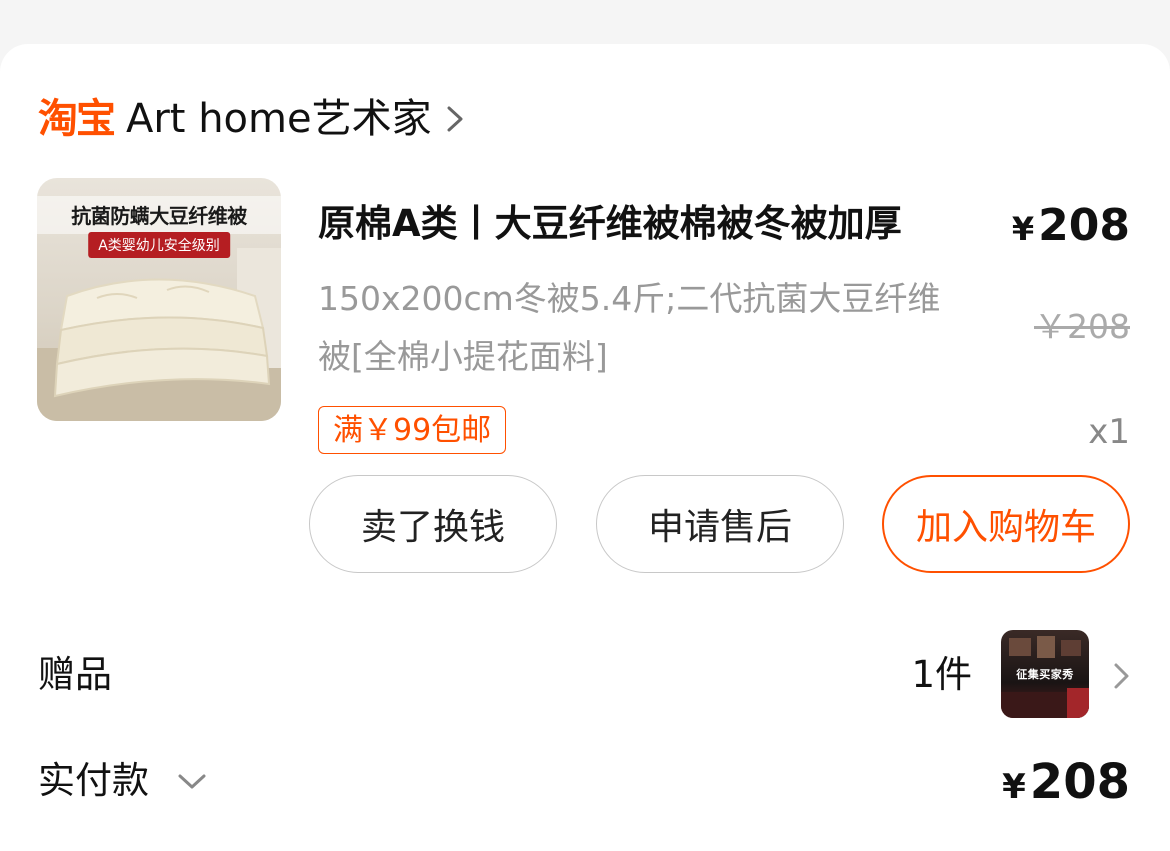 This screenshot has width=1170, height=851. What do you see at coordinates (93, 781) in the screenshot?
I see `payment-label: 实付款` at bounding box center [93, 781].